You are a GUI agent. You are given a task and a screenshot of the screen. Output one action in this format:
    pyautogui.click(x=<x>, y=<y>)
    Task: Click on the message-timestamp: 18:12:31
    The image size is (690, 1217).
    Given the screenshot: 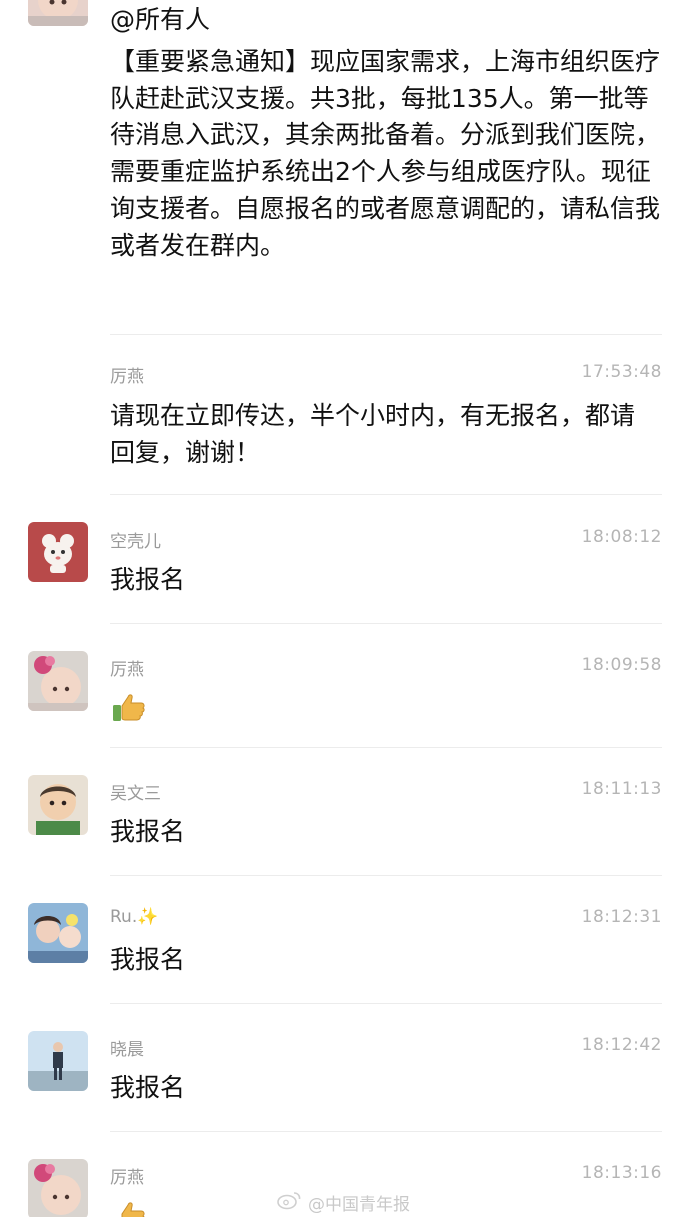 What is the action you would take?
    pyautogui.click(x=621, y=917)
    